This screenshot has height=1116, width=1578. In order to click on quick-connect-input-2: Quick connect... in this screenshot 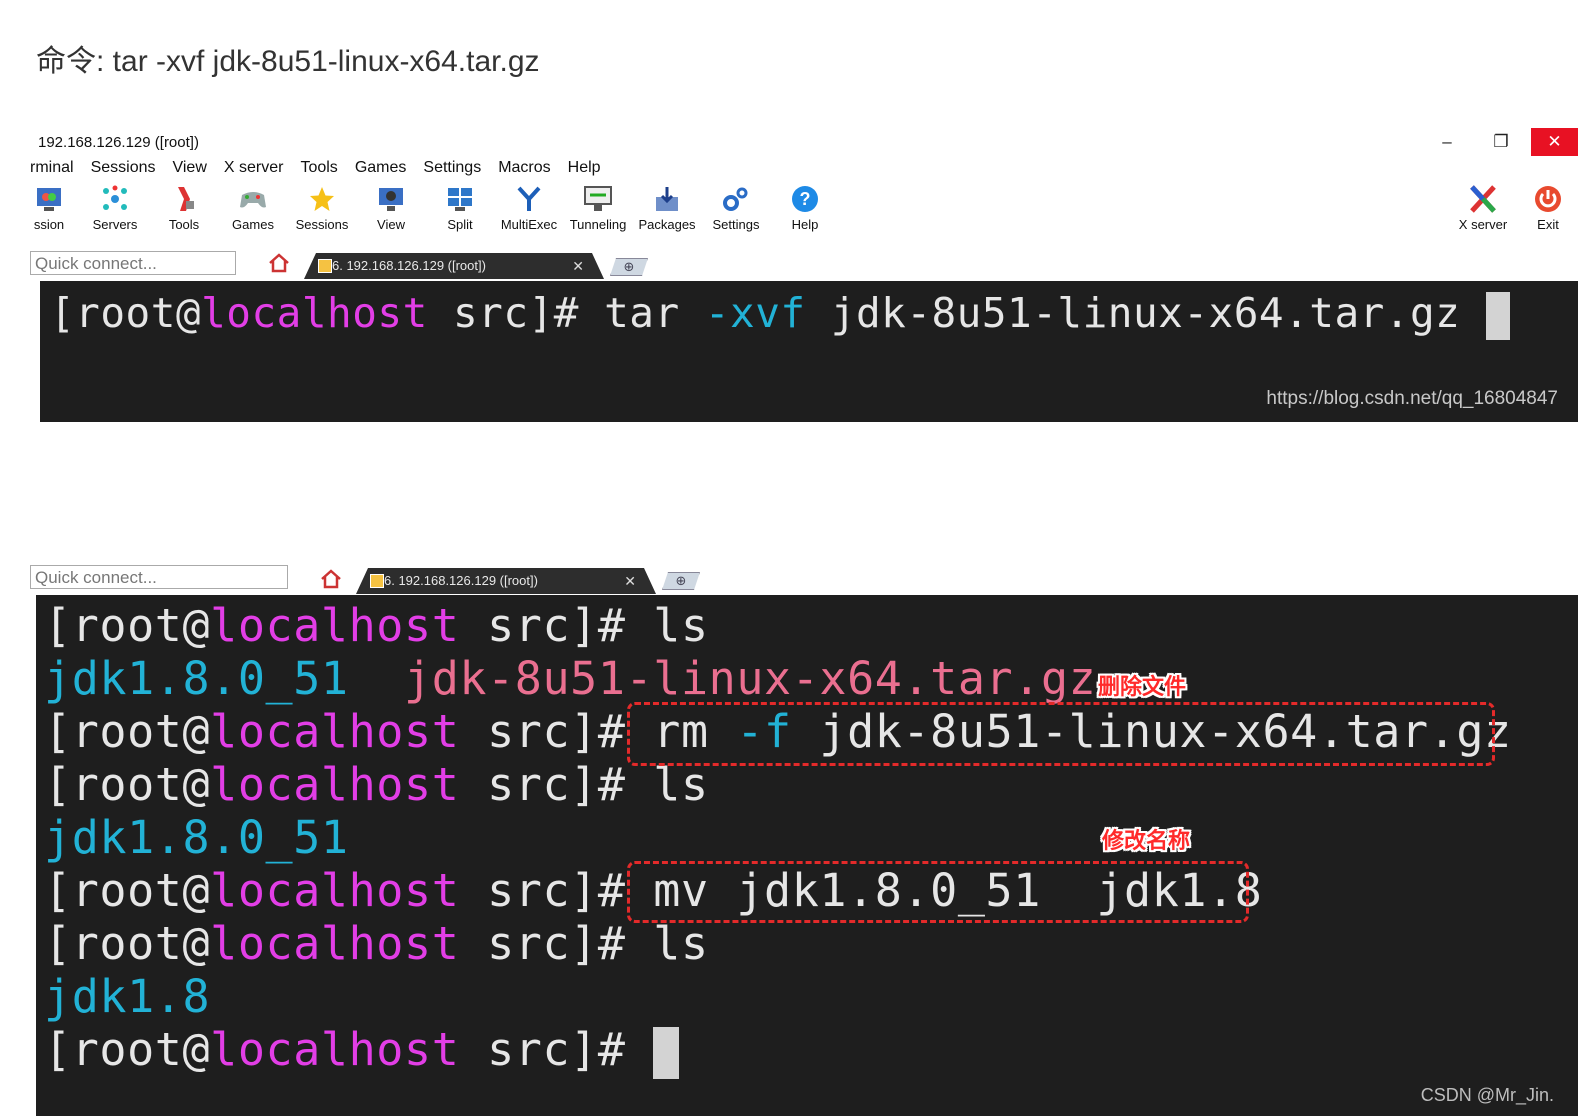, I will do `click(159, 577)`.